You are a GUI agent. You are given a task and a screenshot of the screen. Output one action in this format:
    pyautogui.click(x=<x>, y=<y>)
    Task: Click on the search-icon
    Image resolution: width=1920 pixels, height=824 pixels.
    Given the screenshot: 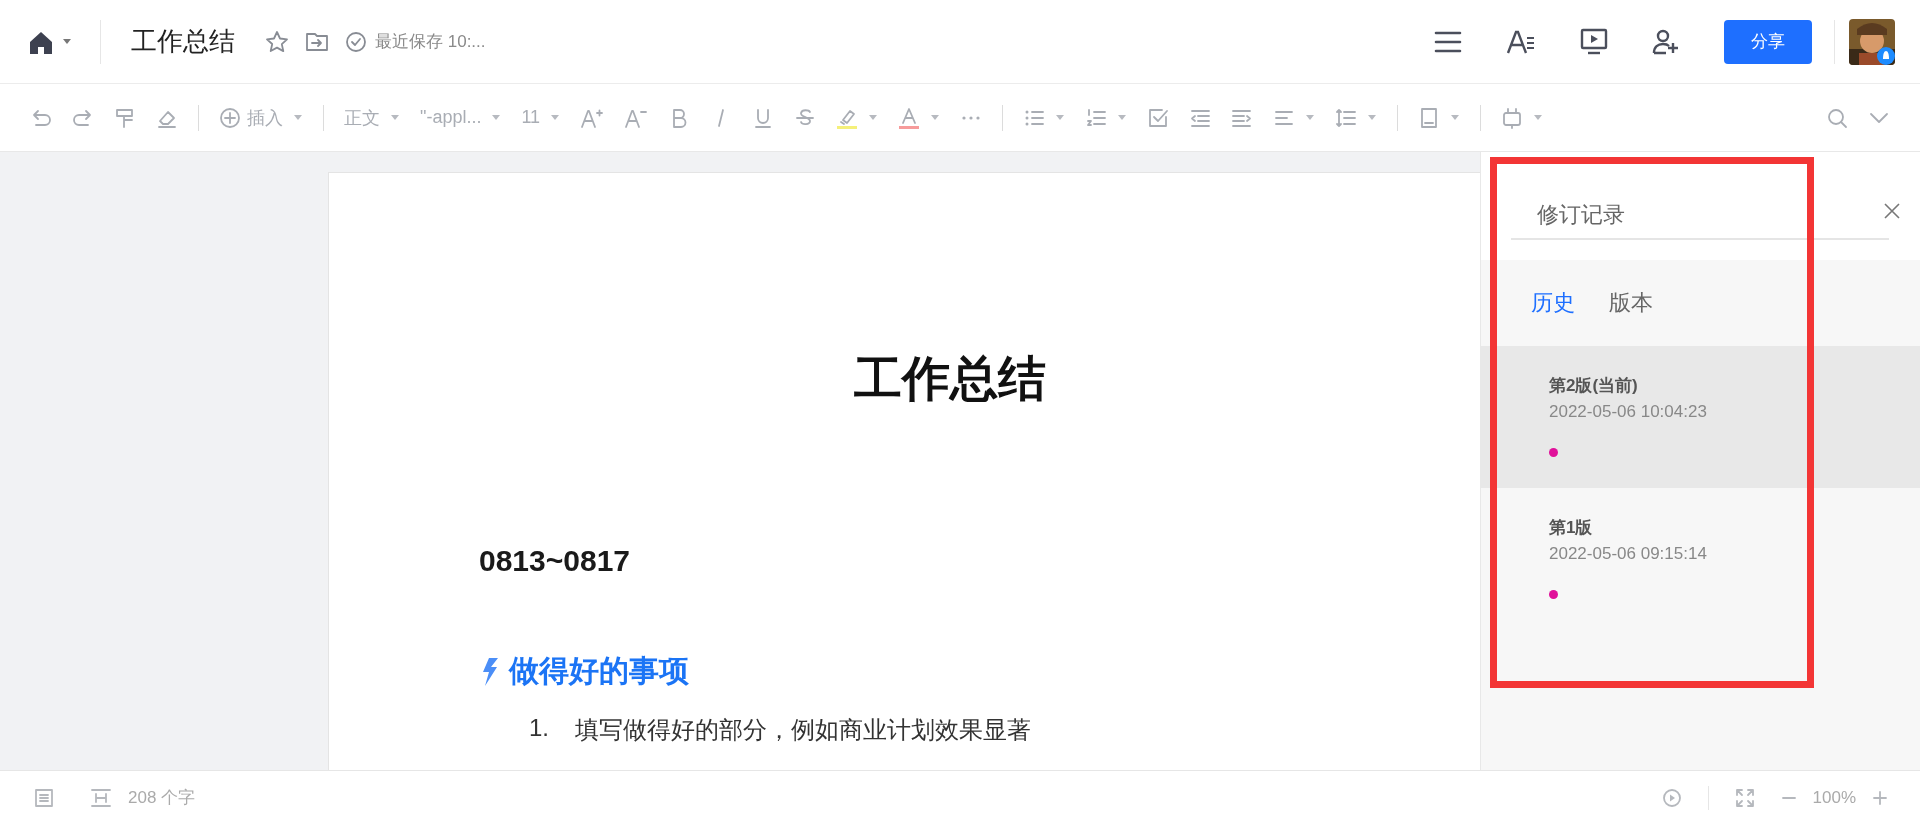 What is the action you would take?
    pyautogui.click(x=1837, y=117)
    